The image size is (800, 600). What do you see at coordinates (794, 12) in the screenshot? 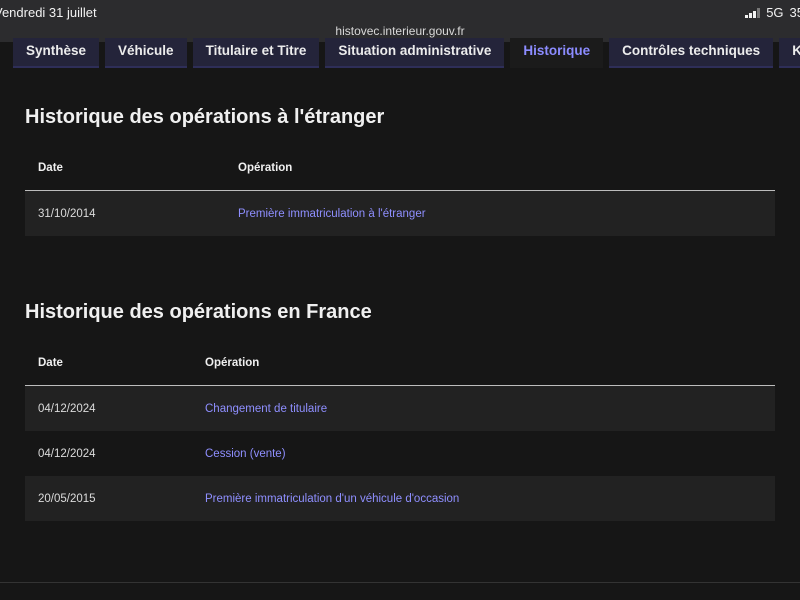
I see `battery-label: 35` at bounding box center [794, 12].